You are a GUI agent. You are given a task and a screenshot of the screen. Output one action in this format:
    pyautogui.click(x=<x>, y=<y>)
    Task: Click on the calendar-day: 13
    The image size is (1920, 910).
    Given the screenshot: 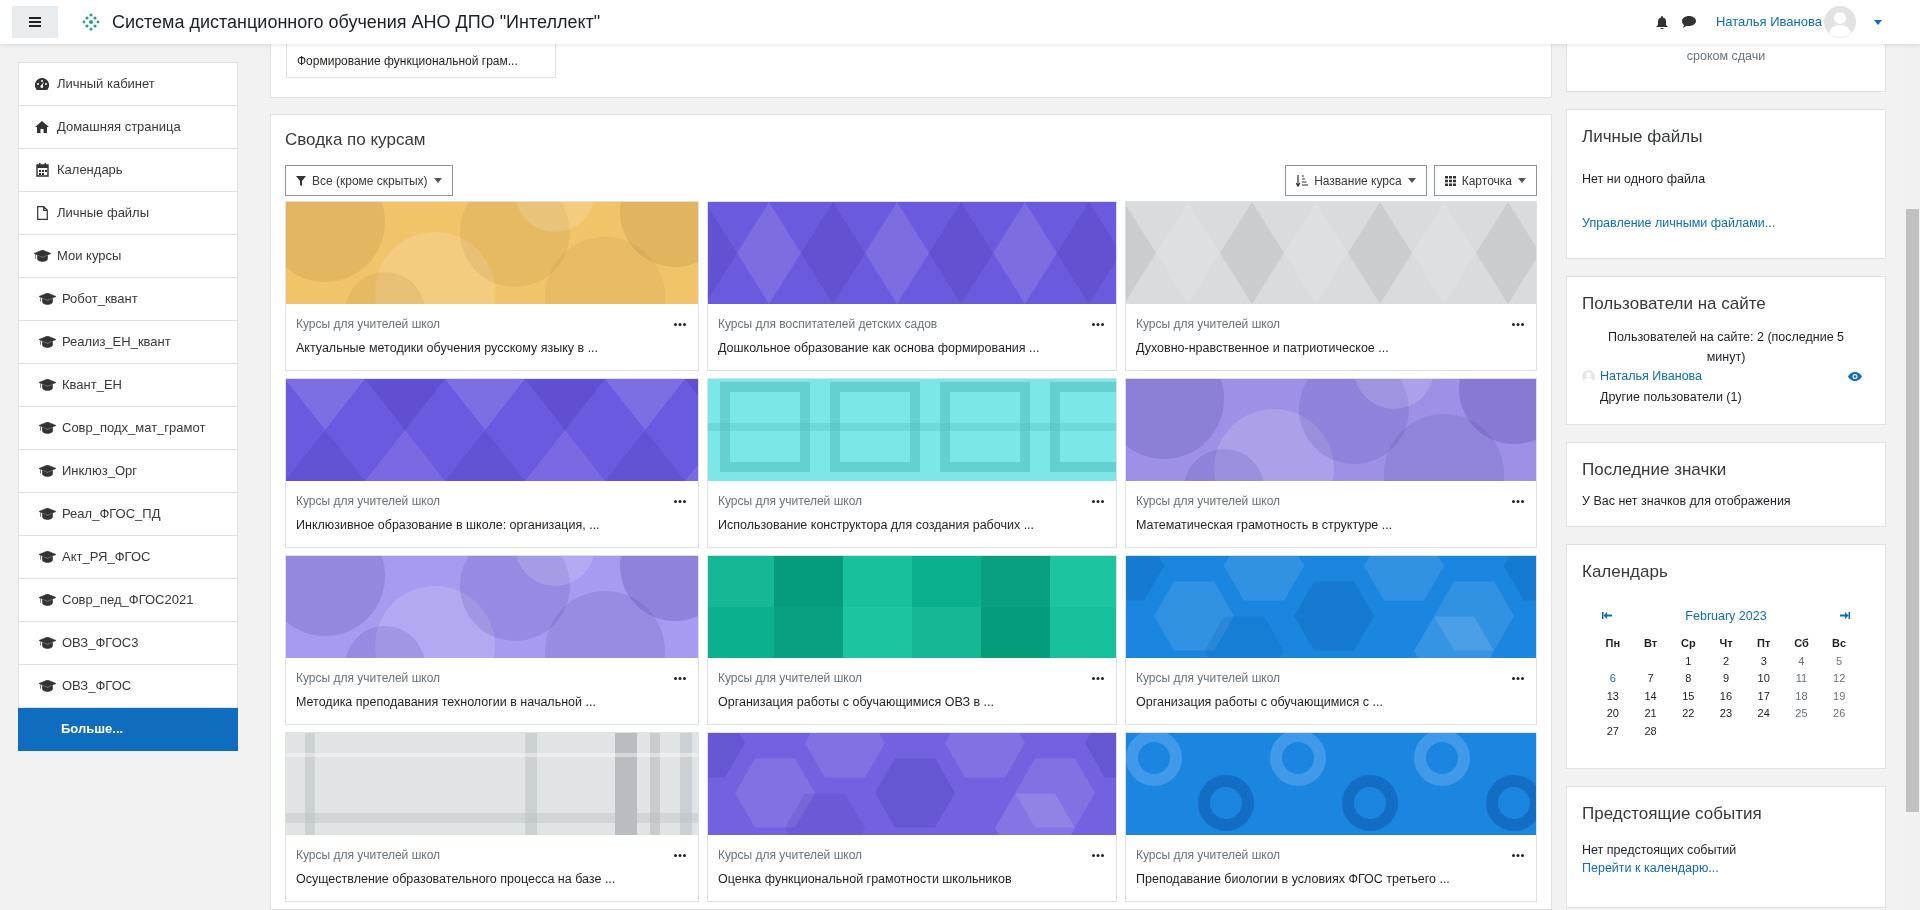 What is the action you would take?
    pyautogui.click(x=1613, y=696)
    